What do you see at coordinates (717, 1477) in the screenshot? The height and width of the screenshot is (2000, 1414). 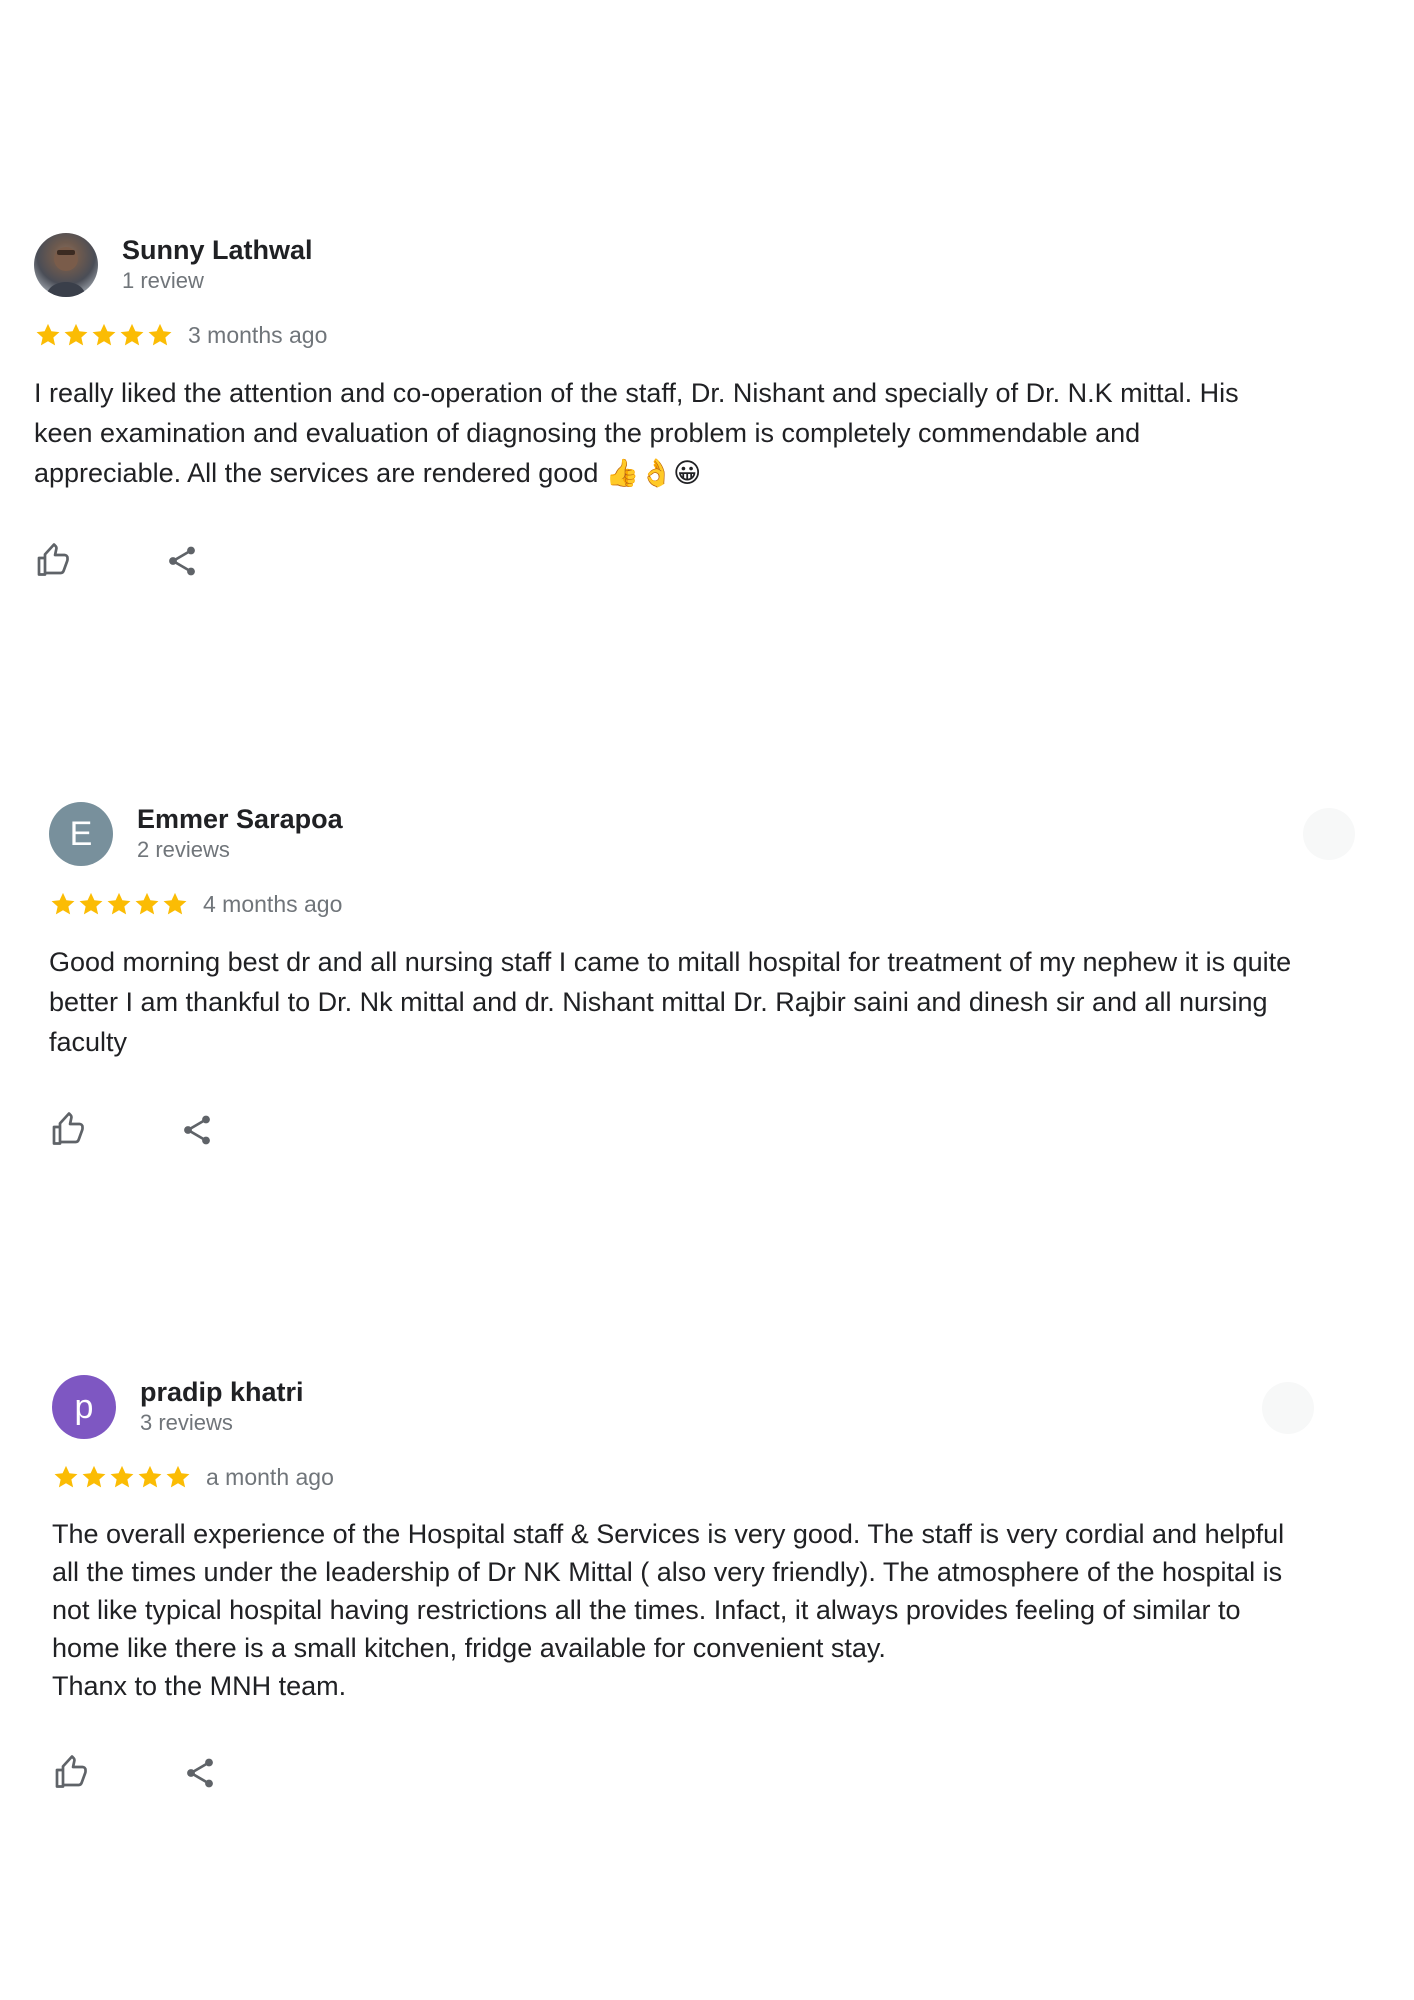 I see `rating-row: a month ago` at bounding box center [717, 1477].